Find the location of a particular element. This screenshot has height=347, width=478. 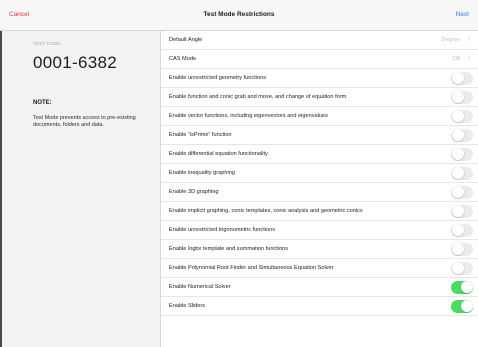

cas-mode-row: CAS Mode Off › is located at coordinates (319, 59).